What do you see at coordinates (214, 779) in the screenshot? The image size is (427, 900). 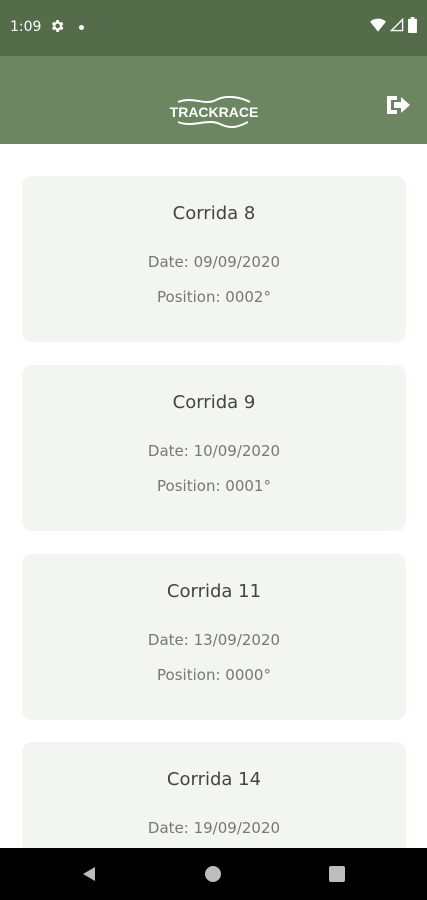 I see `race-title: Corrida 14` at bounding box center [214, 779].